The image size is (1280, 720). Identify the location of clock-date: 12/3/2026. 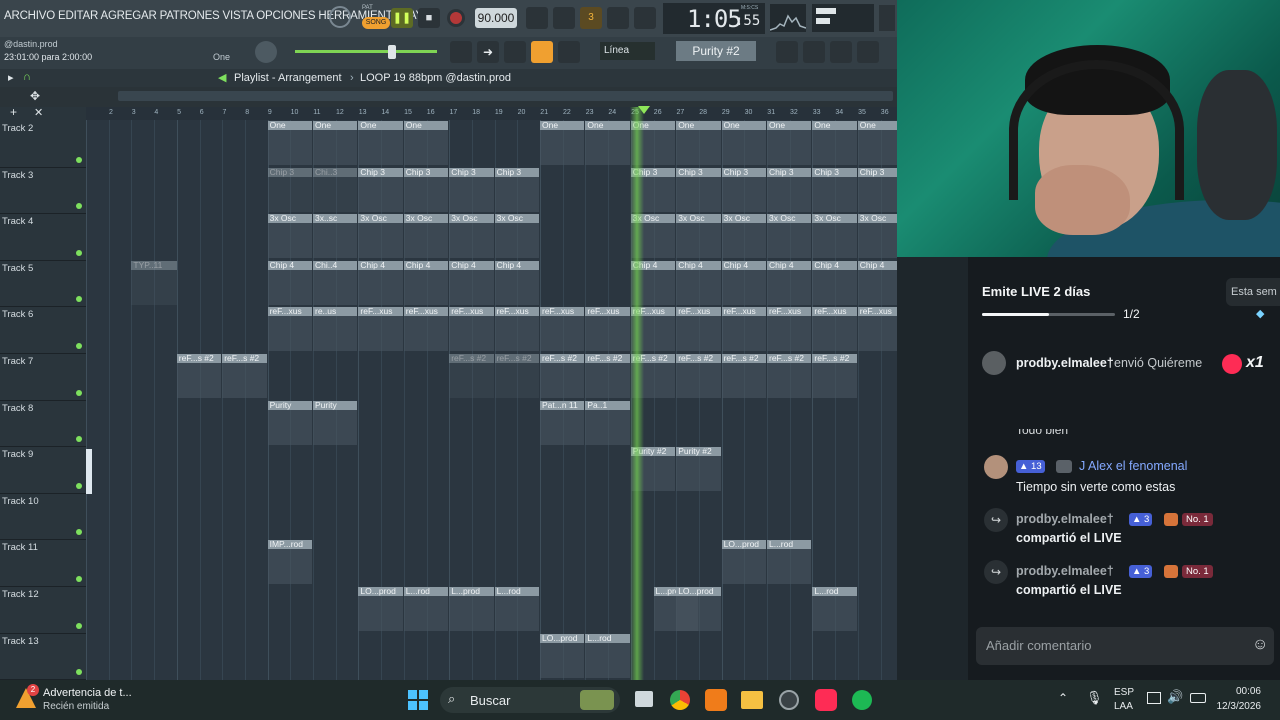
(1233, 706).